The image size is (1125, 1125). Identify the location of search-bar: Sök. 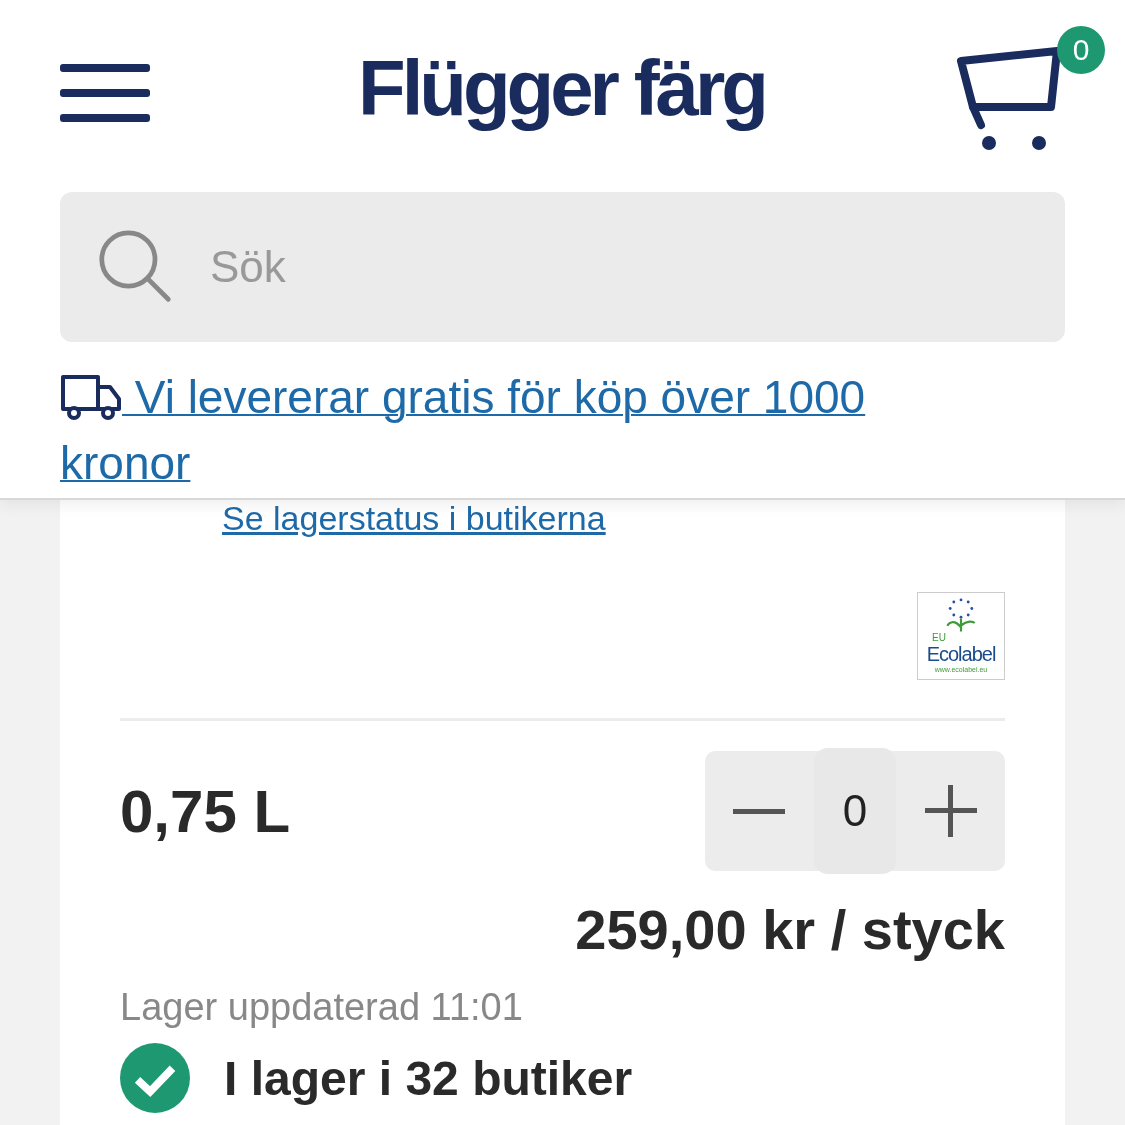
(562, 267).